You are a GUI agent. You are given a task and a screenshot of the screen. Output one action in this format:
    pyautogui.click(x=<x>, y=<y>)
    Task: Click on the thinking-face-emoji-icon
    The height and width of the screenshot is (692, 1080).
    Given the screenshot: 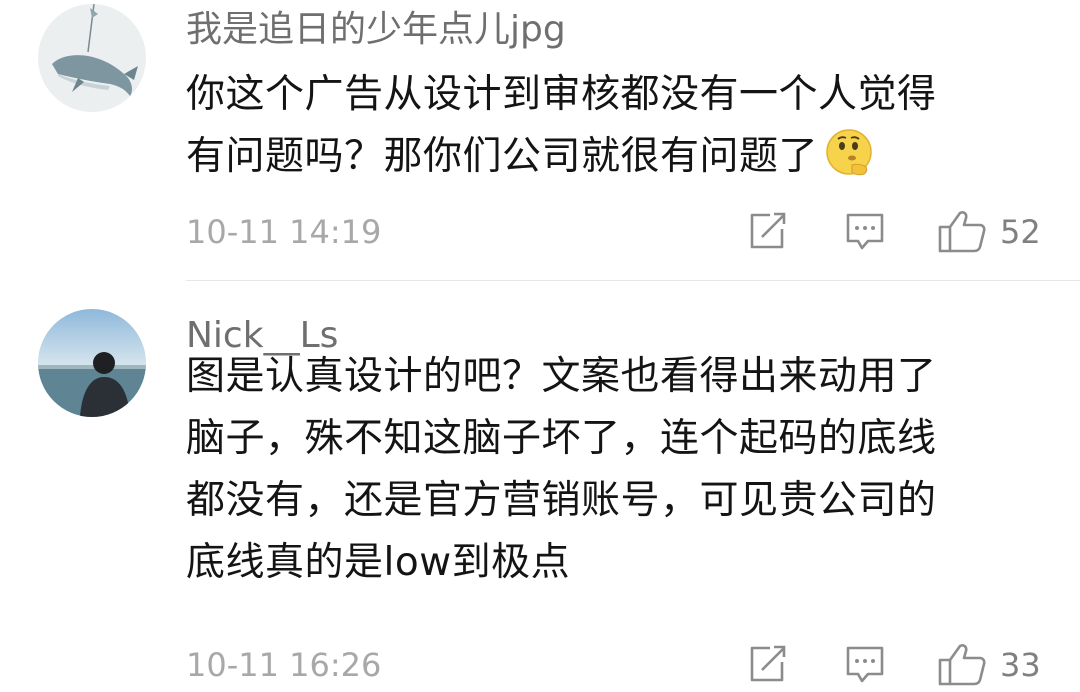 What is the action you would take?
    pyautogui.click(x=849, y=152)
    